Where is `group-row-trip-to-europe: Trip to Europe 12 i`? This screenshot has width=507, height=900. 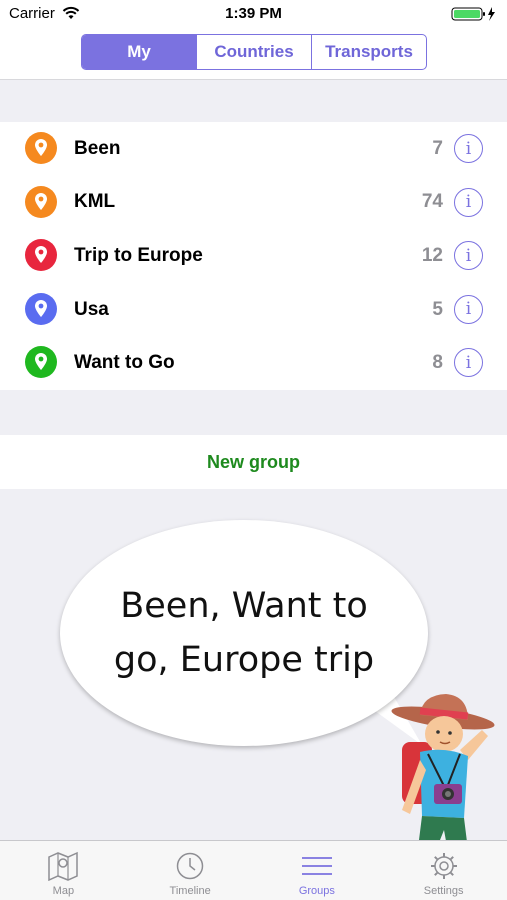
group-row-trip-to-europe: Trip to Europe 12 i is located at coordinates (253, 256).